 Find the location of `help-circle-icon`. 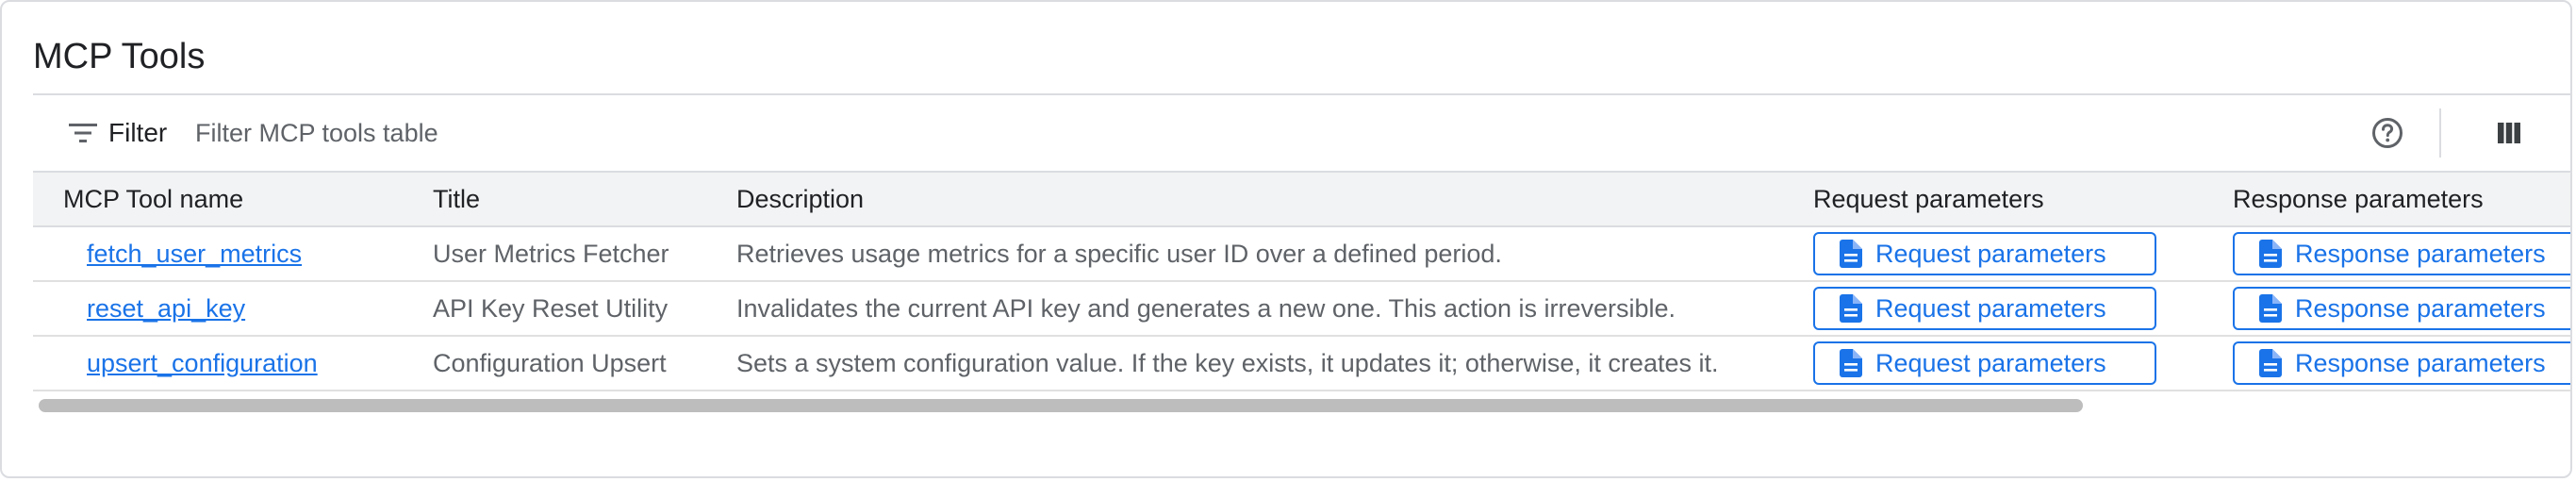

help-circle-icon is located at coordinates (2387, 133).